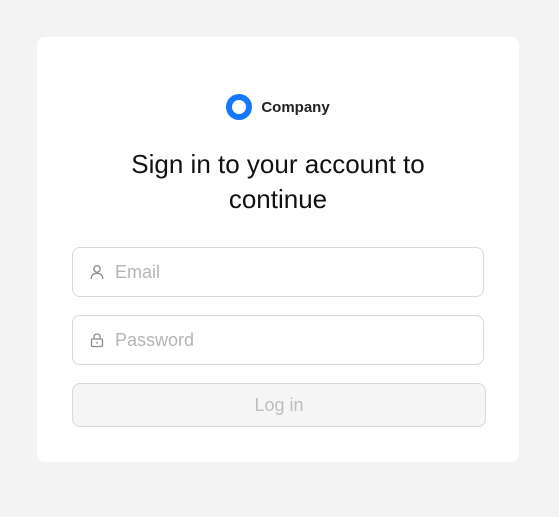 The height and width of the screenshot is (517, 559). I want to click on brand-name: Company, so click(295, 107).